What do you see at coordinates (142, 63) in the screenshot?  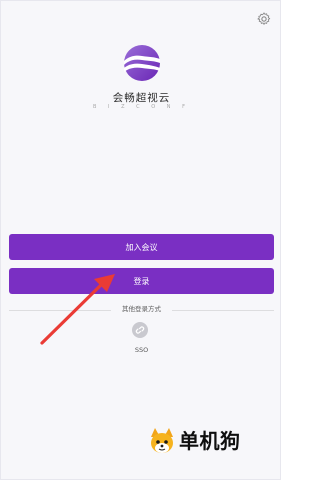 I see `brand-logo` at bounding box center [142, 63].